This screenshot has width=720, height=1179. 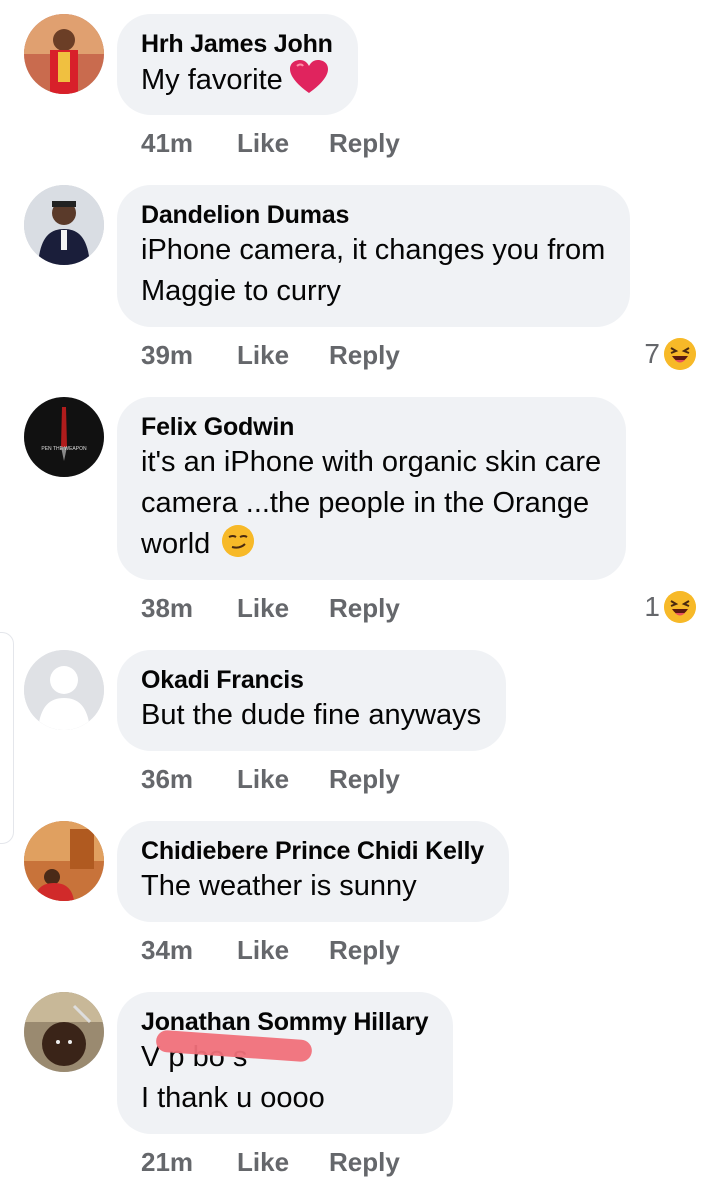 I want to click on default-profile-icon, so click(x=64, y=690).